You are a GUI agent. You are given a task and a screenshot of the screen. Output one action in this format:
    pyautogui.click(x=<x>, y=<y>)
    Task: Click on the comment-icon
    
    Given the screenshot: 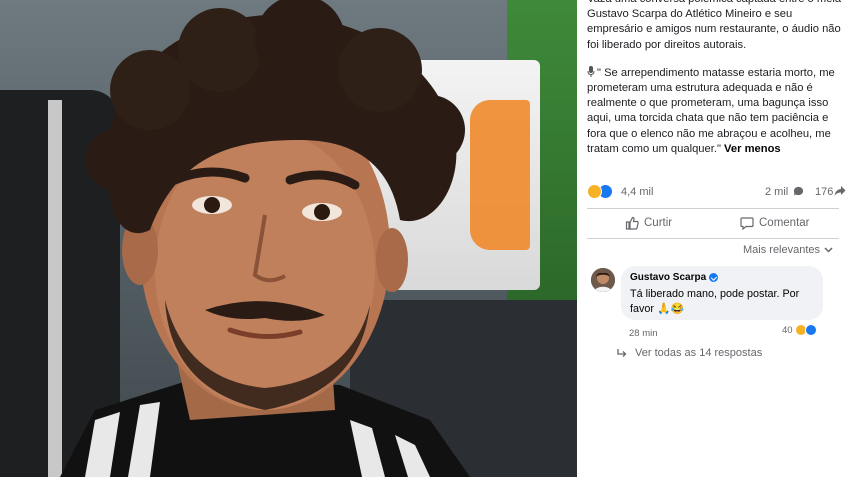 What is the action you would take?
    pyautogui.click(x=747, y=223)
    